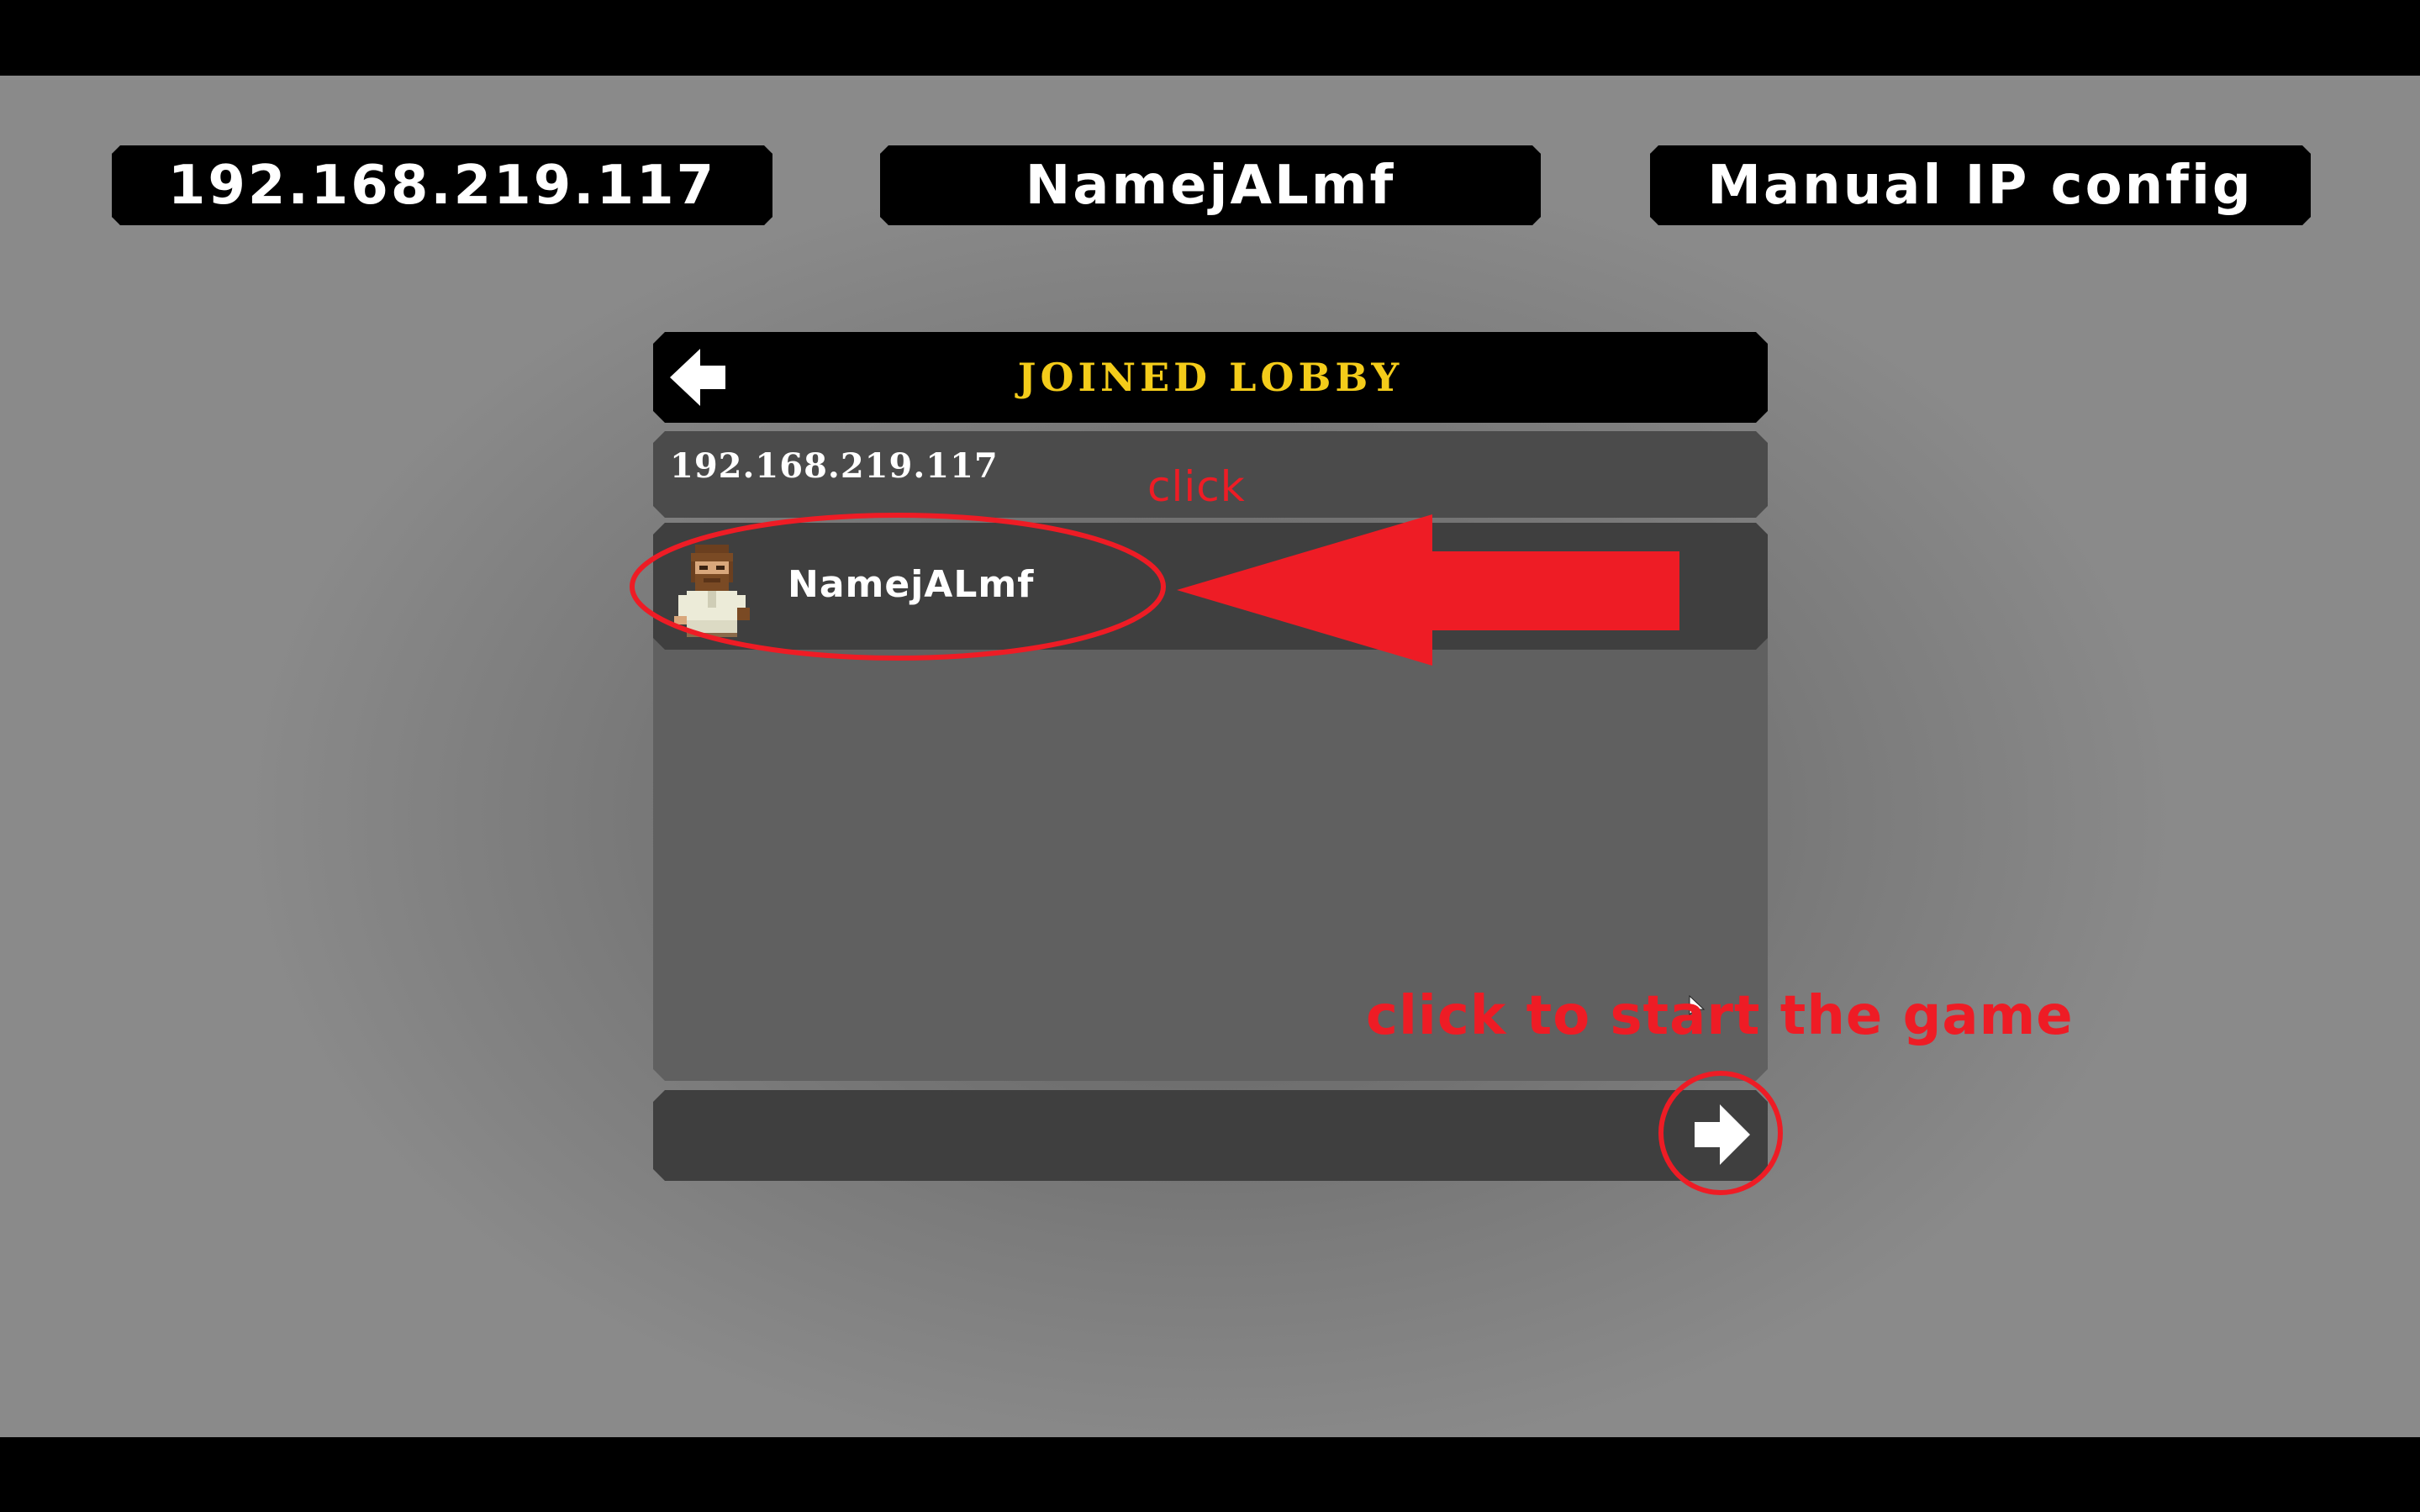  I want to click on player-name-text: NamejALmf, so click(1210, 185).